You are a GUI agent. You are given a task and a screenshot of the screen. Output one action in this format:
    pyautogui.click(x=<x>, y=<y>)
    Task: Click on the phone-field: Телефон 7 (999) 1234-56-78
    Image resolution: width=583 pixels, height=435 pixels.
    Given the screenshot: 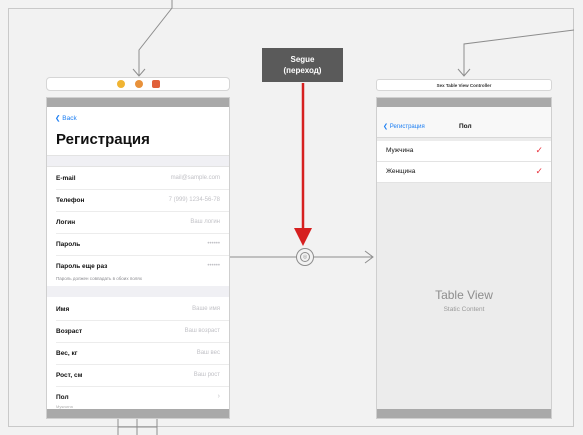 What is the action you would take?
    pyautogui.click(x=138, y=201)
    